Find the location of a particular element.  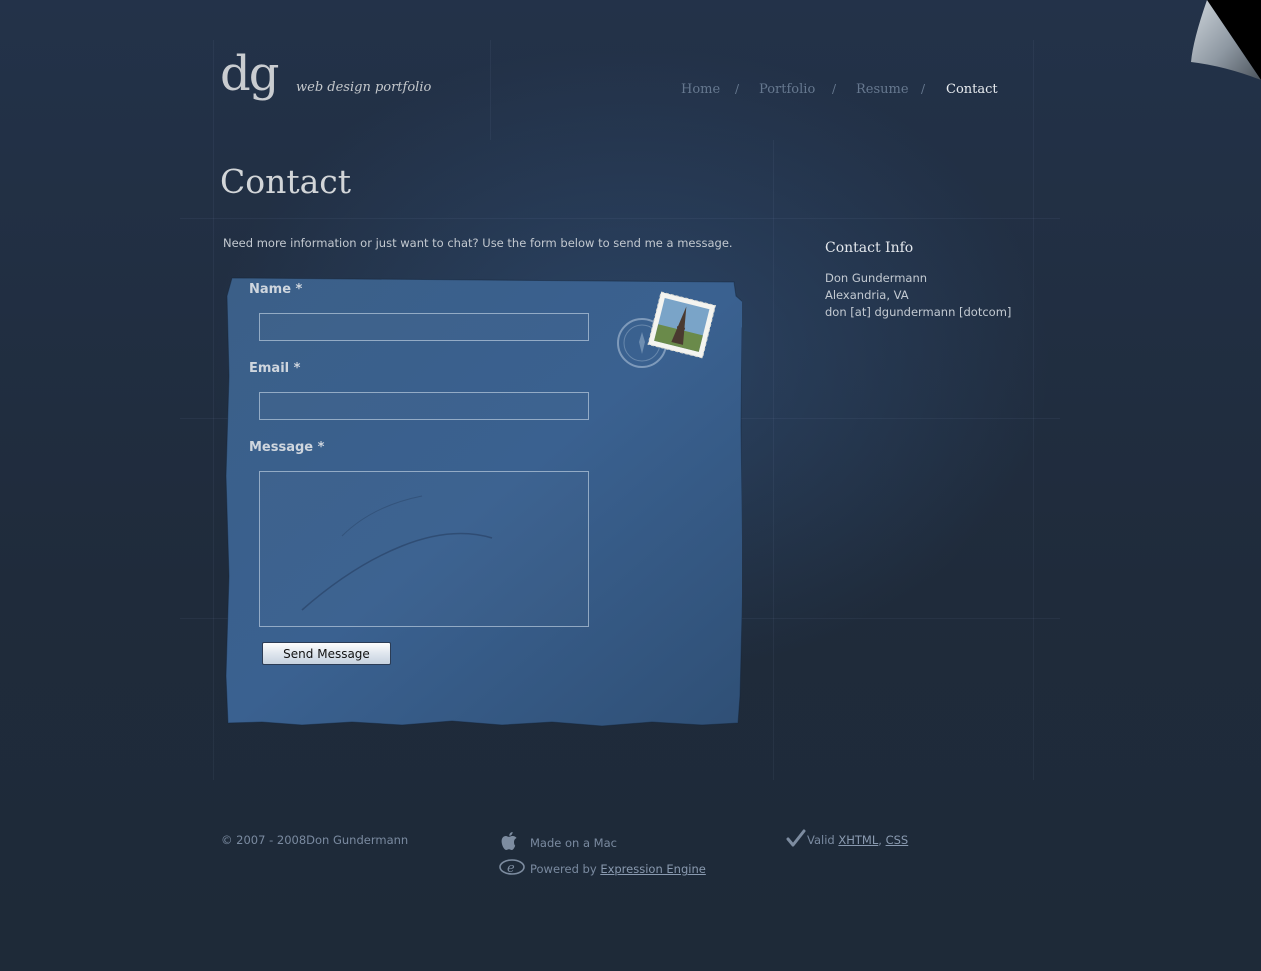

nav-contact: Contact is located at coordinates (972, 89).